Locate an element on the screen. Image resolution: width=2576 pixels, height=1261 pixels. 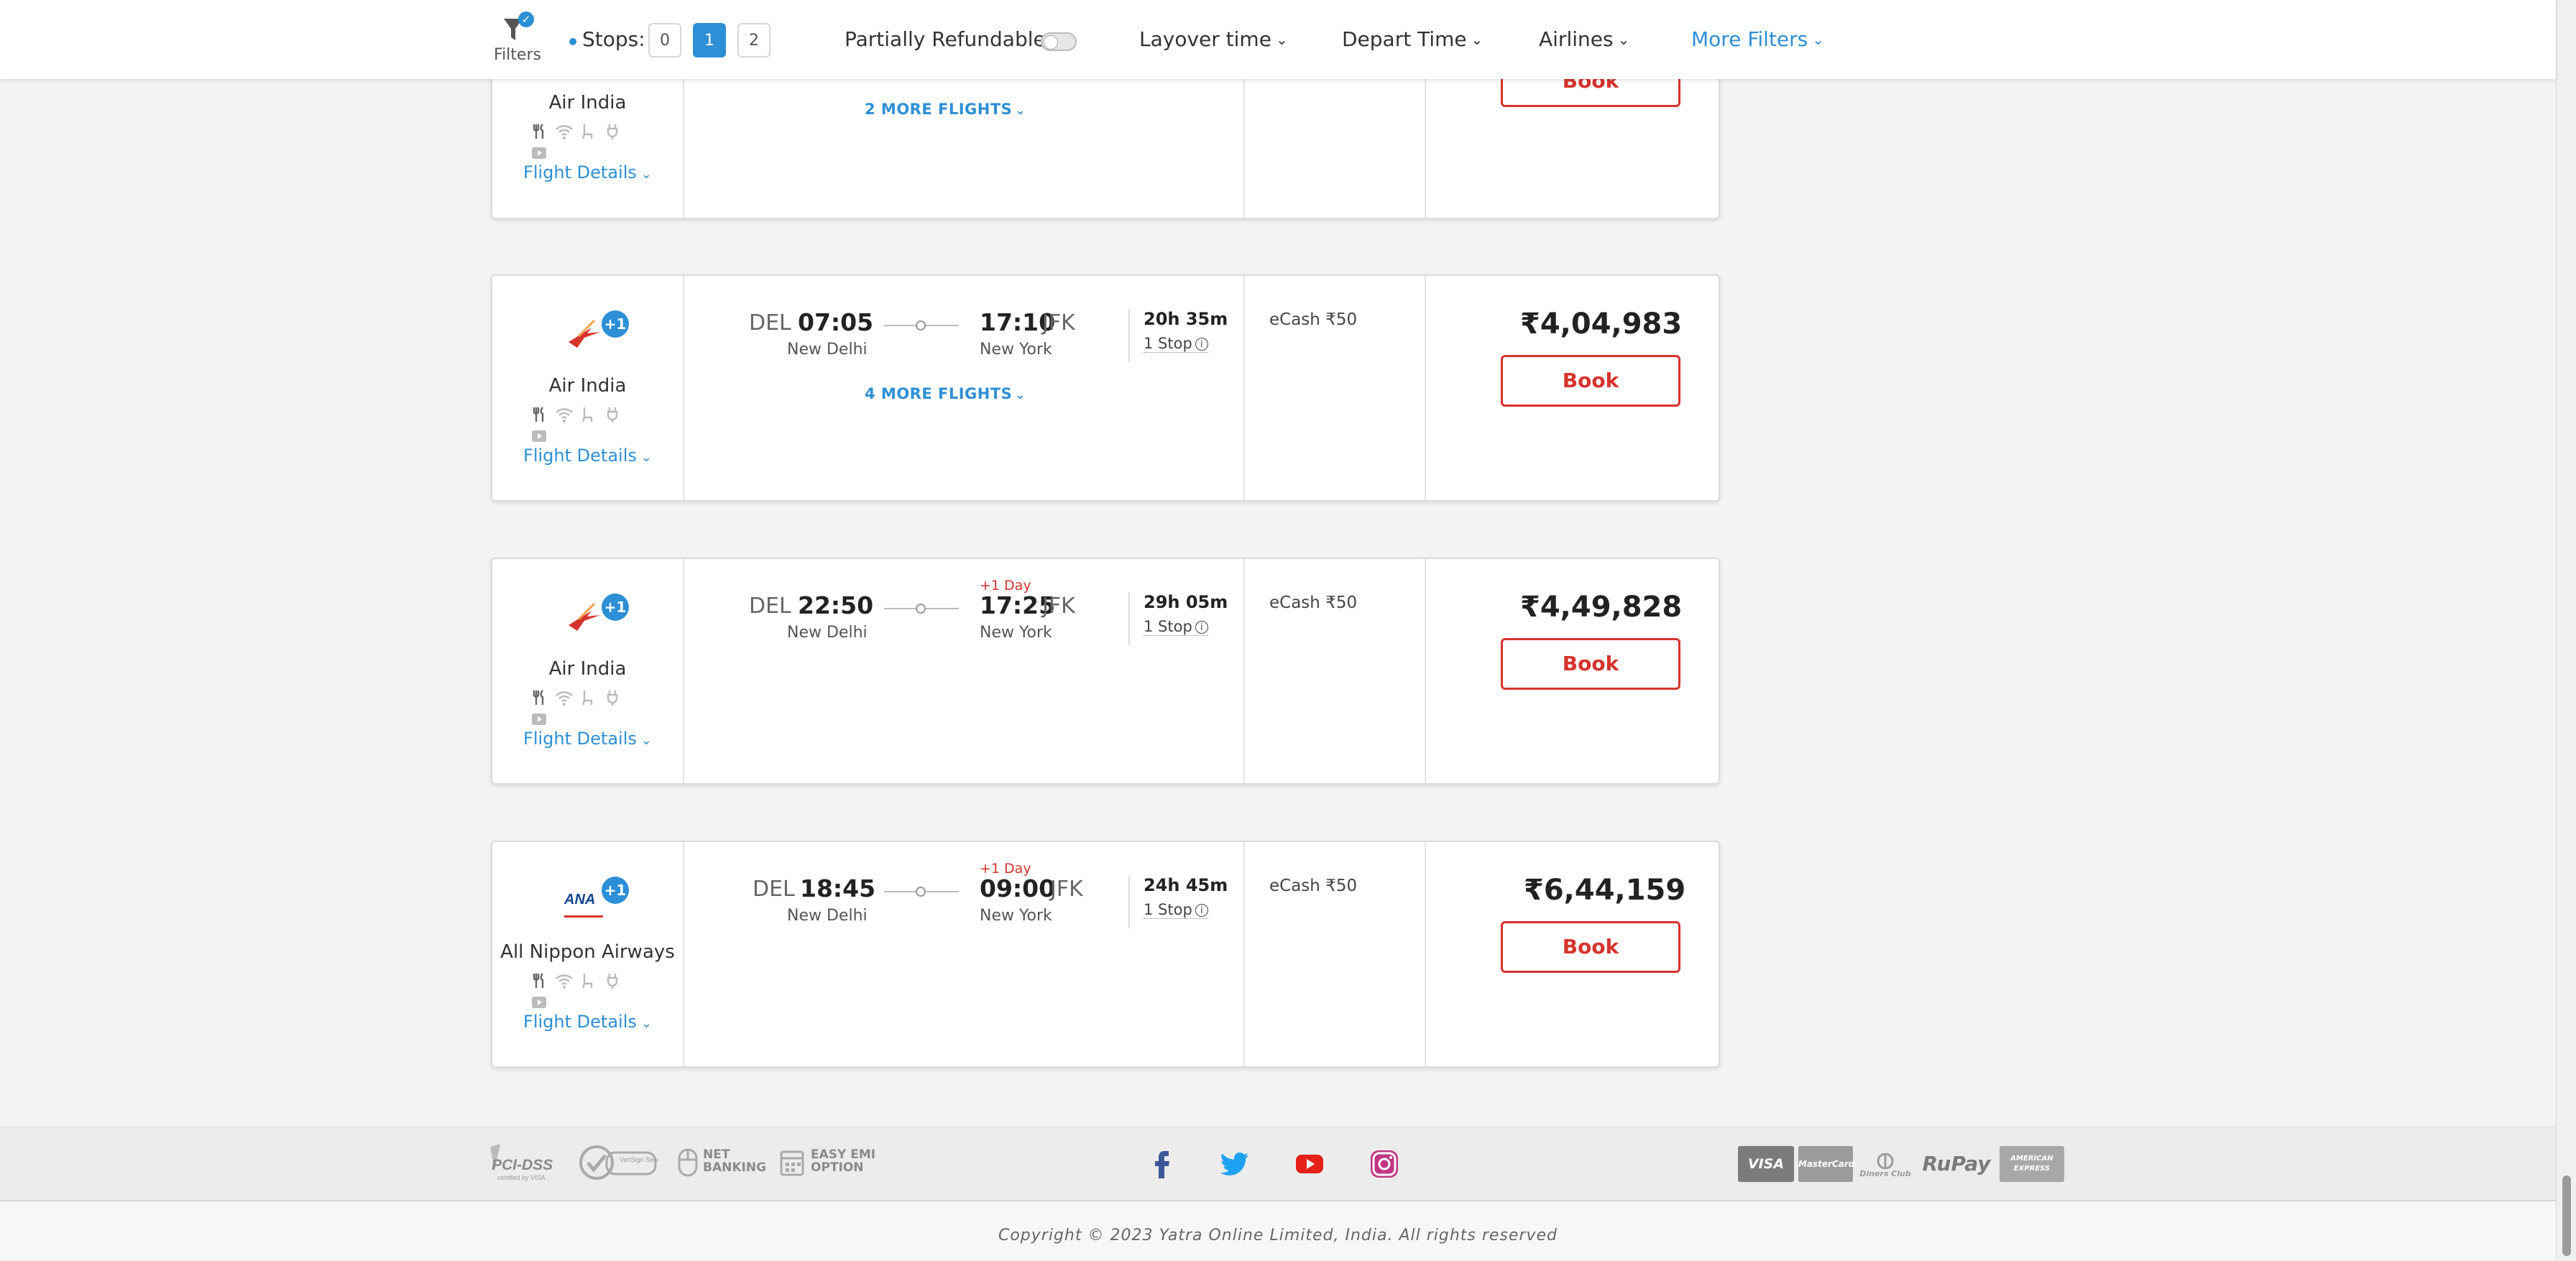
pci-dss-badge: PCI-DSS certified by VISA is located at coordinates (522, 1162).